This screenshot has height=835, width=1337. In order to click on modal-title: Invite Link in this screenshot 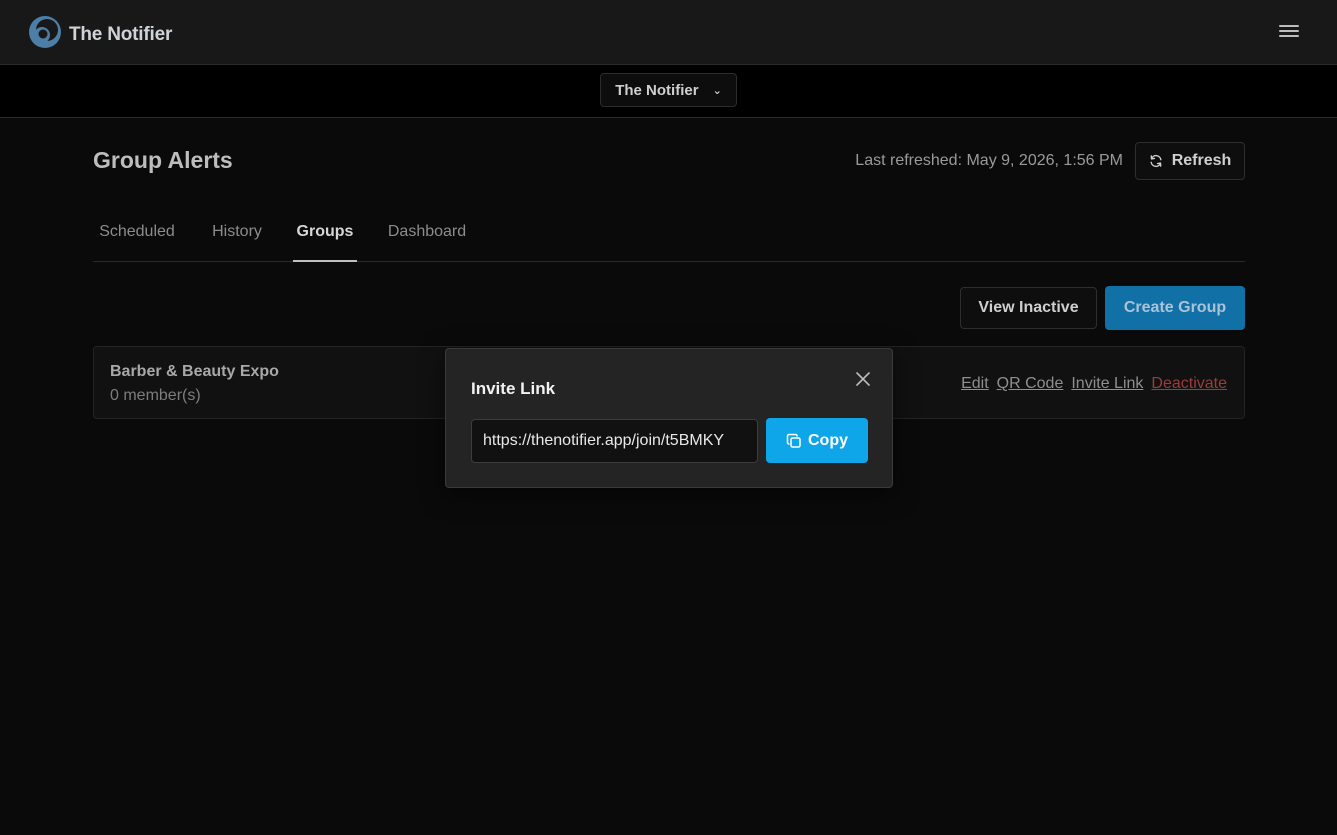, I will do `click(513, 388)`.